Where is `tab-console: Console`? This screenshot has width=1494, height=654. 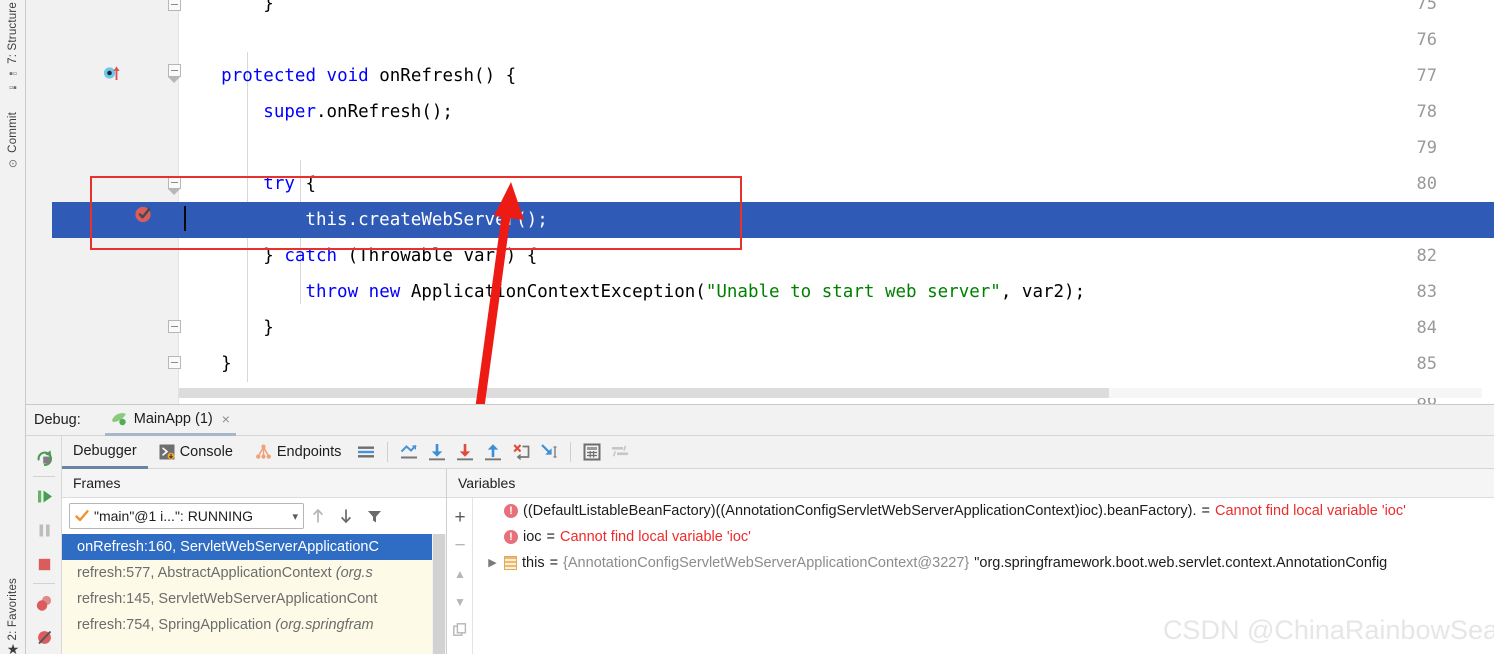
tab-console: Console is located at coordinates (196, 452).